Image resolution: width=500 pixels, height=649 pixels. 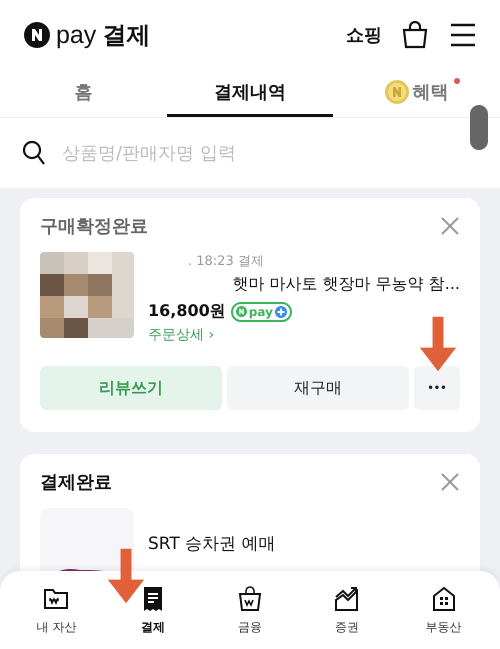 What do you see at coordinates (226, 261) in the screenshot?
I see `payment-time: . 18:23 결제` at bounding box center [226, 261].